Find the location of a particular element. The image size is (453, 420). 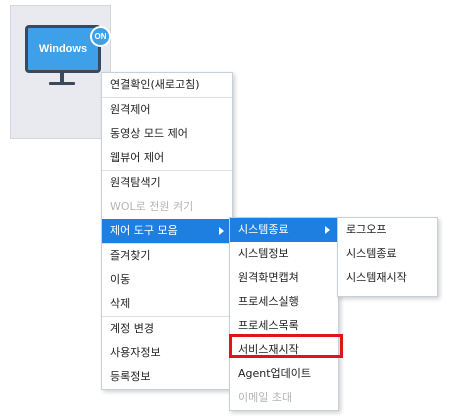

shutdown-item-restart: 시스템재시작 is located at coordinates (387, 278).